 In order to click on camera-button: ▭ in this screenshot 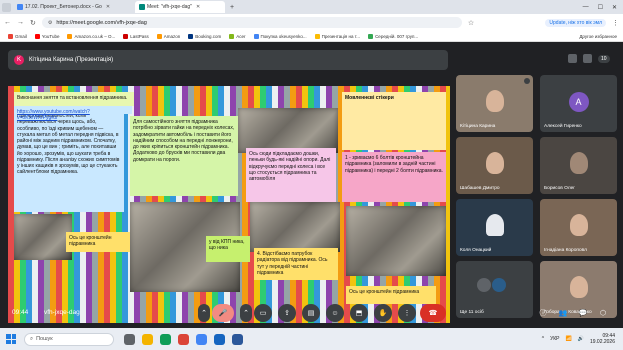, I will do `click(263, 313)`.